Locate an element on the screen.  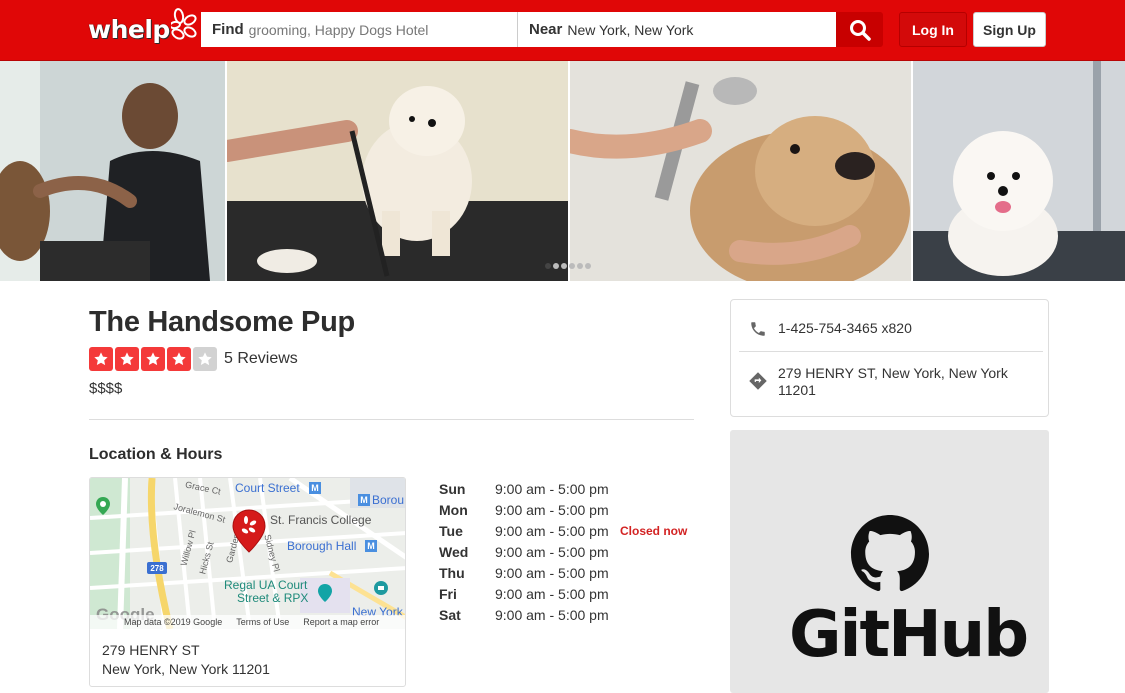
poodle-photo-art is located at coordinates (397, 171).